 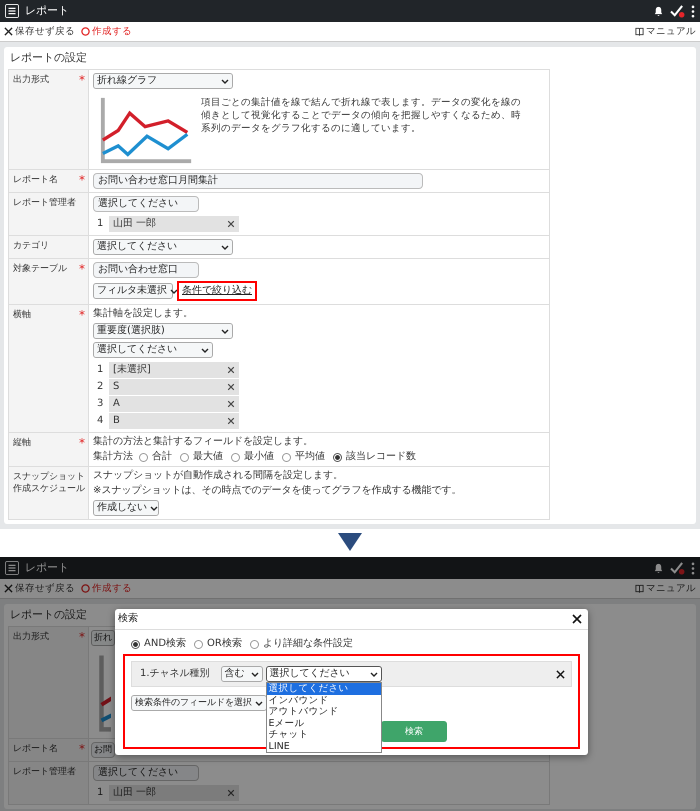 What do you see at coordinates (116, 421) in the screenshot?
I see `item-label: B` at bounding box center [116, 421].